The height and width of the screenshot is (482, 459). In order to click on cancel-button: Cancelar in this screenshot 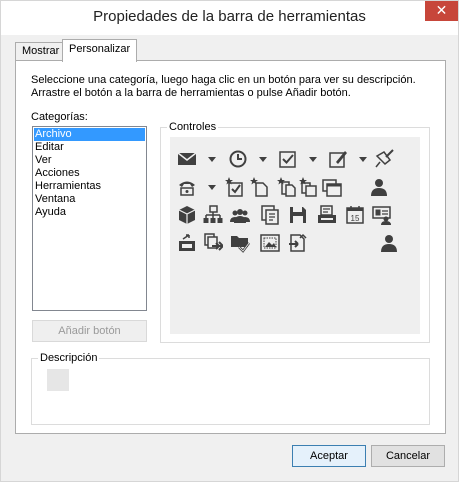, I will do `click(408, 456)`.